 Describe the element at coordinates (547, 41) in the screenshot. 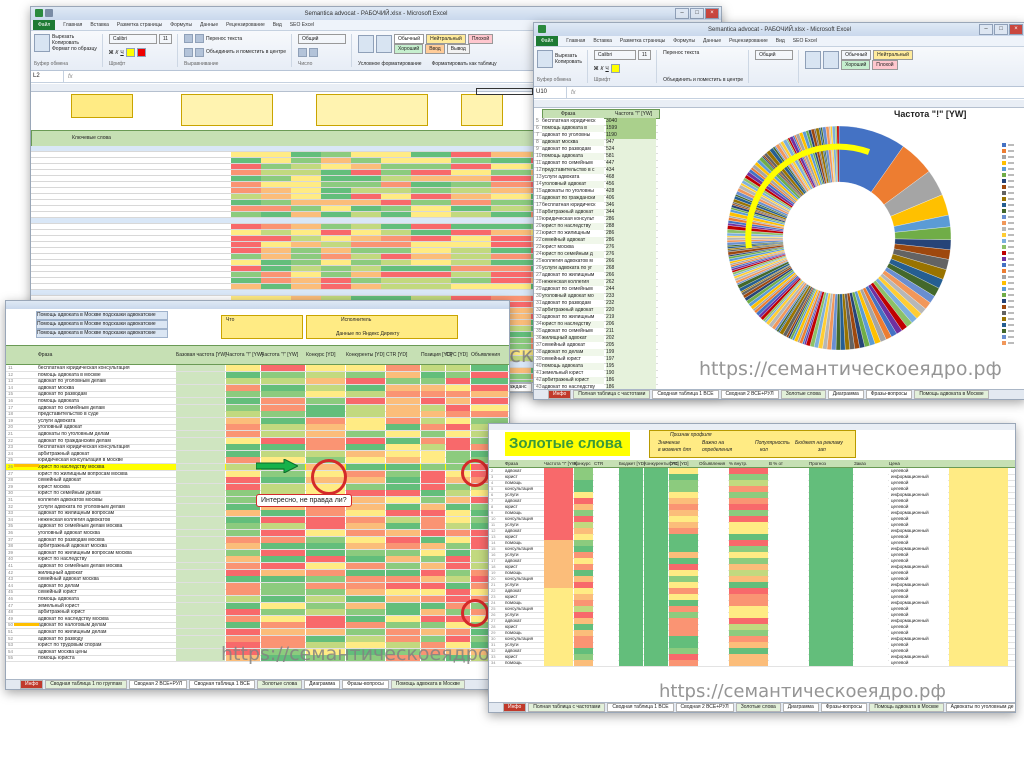

I see `ribbon-tab: Файл` at that location.